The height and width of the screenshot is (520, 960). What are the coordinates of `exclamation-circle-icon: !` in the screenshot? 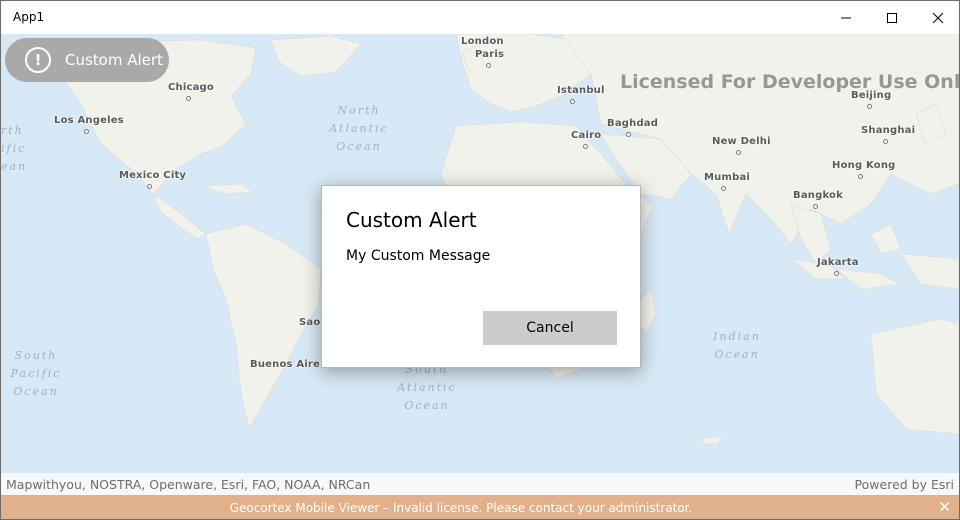 It's located at (38, 60).